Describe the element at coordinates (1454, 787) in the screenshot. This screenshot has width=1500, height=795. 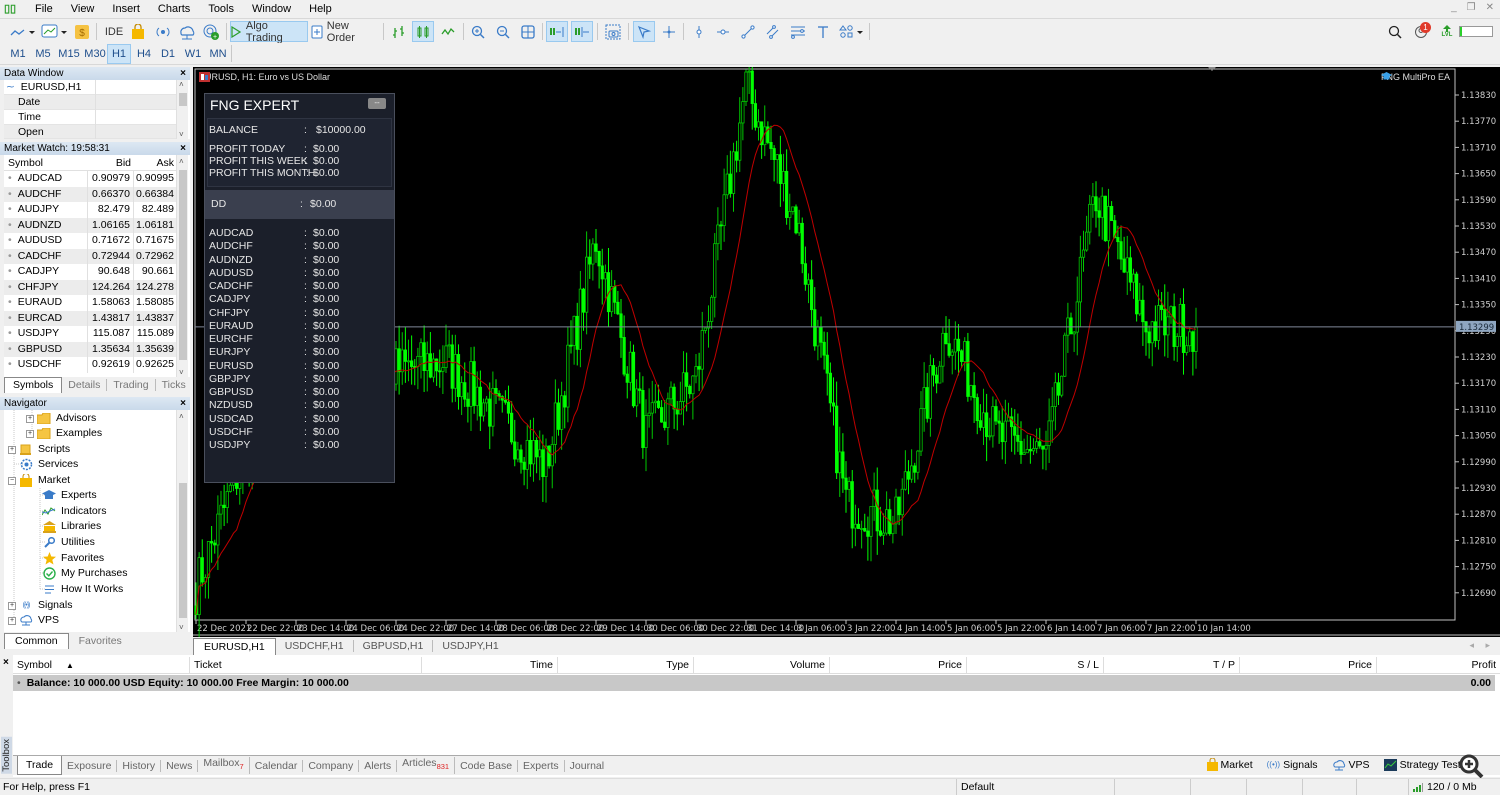
I see `status-connection: 120 / 0 Mb` at that location.